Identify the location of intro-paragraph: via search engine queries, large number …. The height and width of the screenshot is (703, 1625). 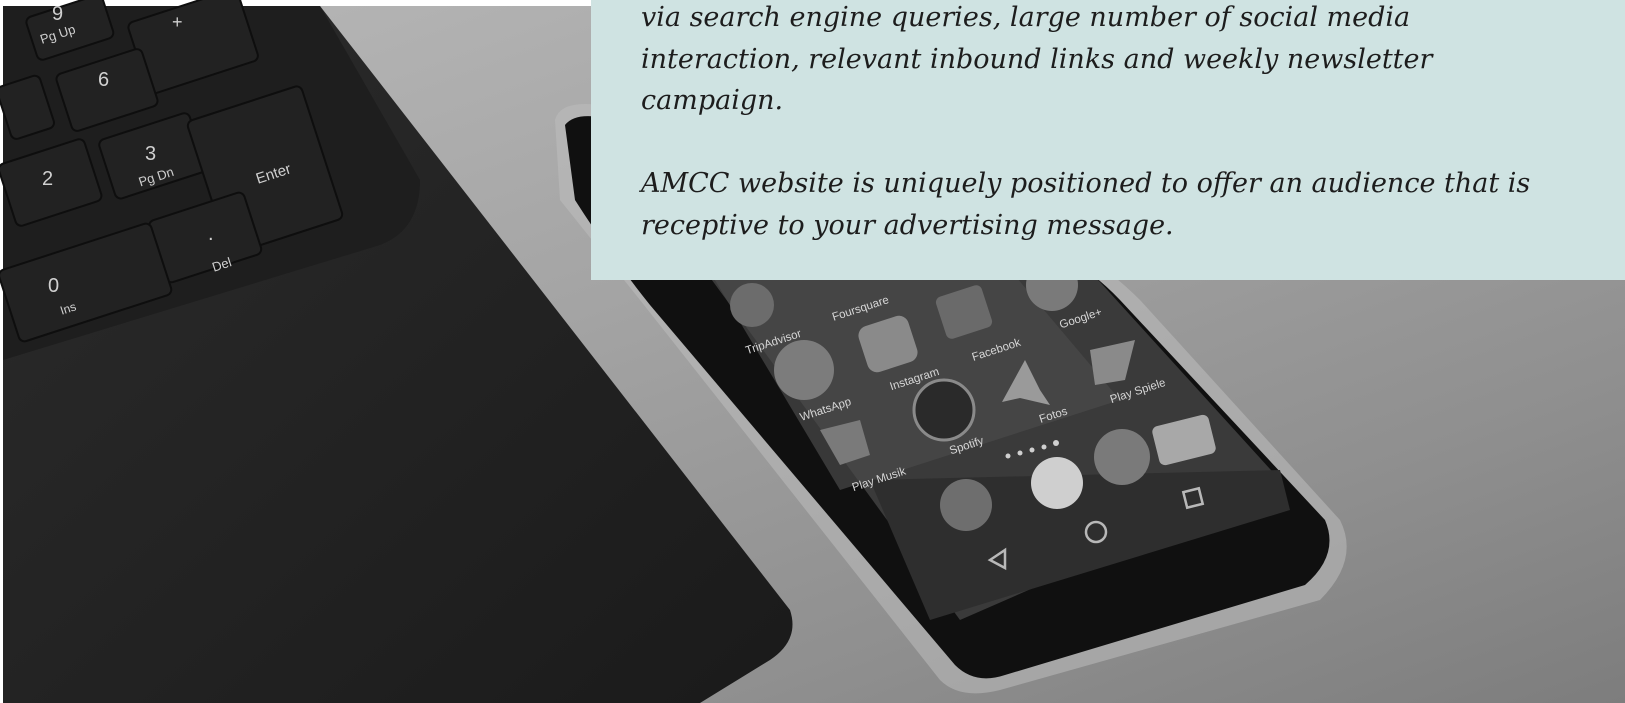
(1037, 59).